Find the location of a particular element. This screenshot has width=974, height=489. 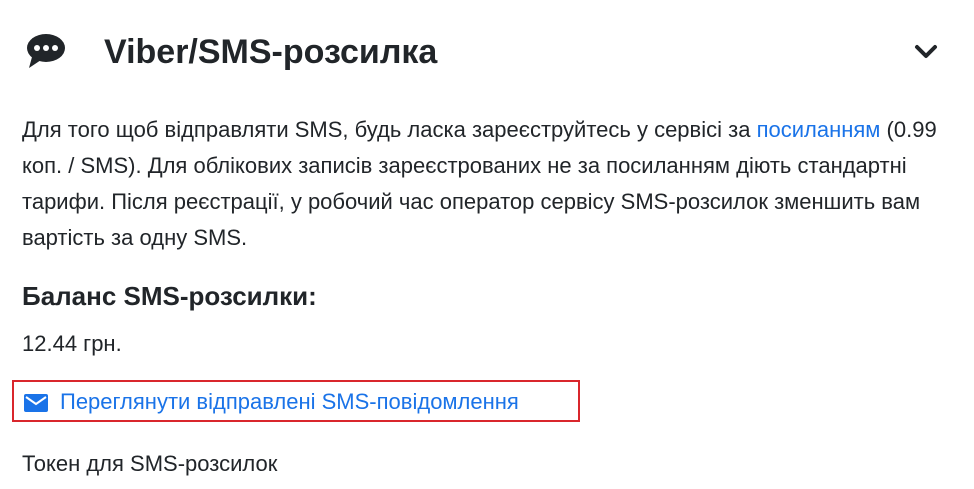

sms-token-label: Токен для SMS-розсилок is located at coordinates (150, 463).